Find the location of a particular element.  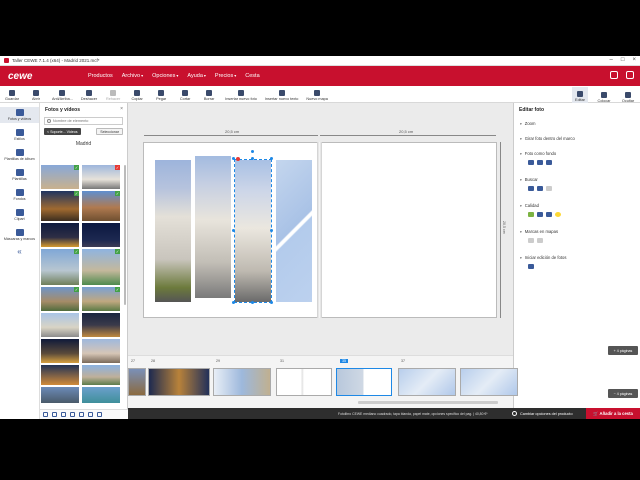

enhance-icon is located at coordinates (540, 214).